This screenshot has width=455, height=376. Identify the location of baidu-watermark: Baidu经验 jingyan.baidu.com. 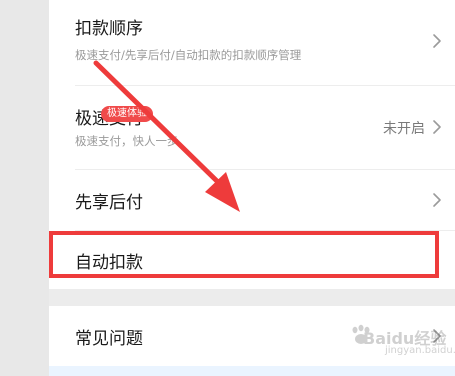
(402, 340).